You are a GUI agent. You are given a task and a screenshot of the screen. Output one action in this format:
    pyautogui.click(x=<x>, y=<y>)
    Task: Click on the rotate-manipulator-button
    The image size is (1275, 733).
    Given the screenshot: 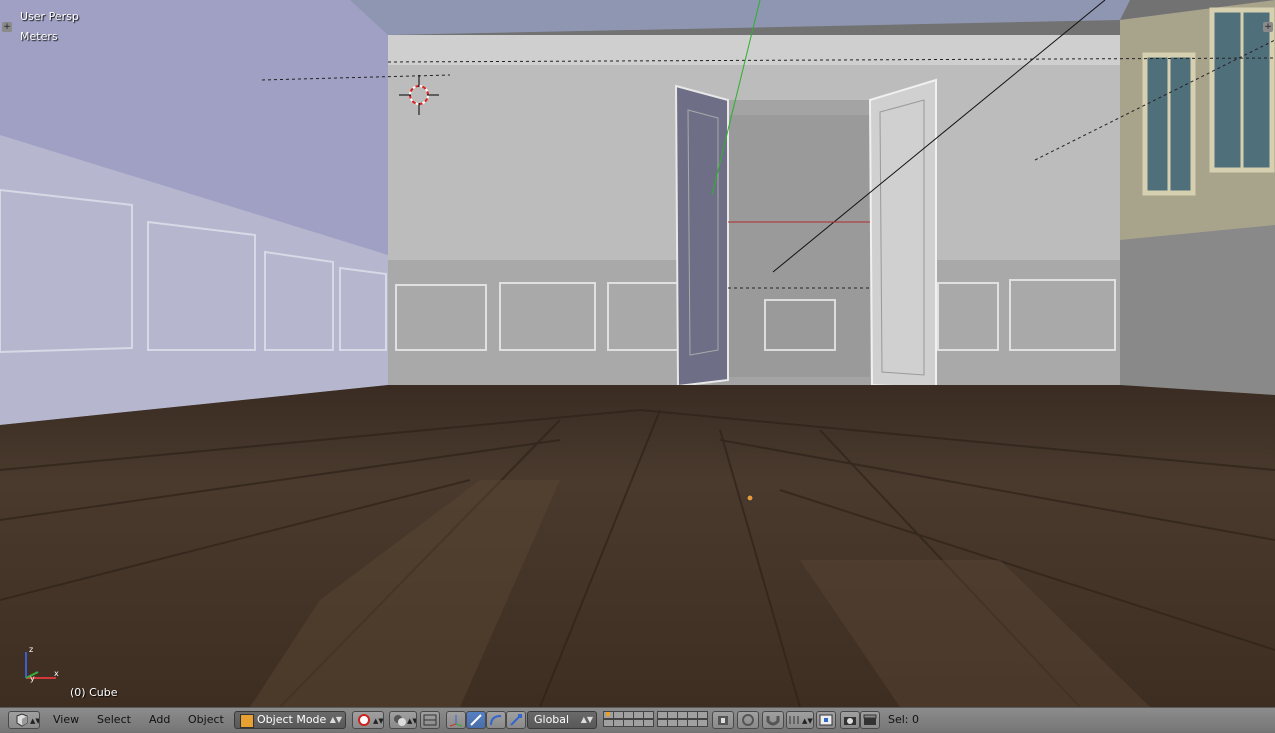 What is the action you would take?
    pyautogui.click(x=496, y=720)
    